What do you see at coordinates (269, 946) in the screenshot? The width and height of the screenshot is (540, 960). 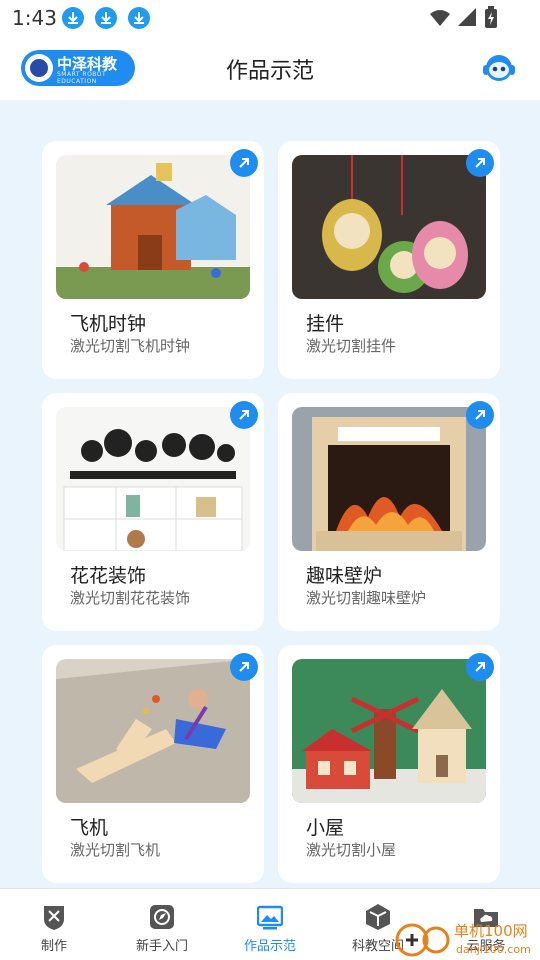 I see `tab-label: 作品示范` at bounding box center [269, 946].